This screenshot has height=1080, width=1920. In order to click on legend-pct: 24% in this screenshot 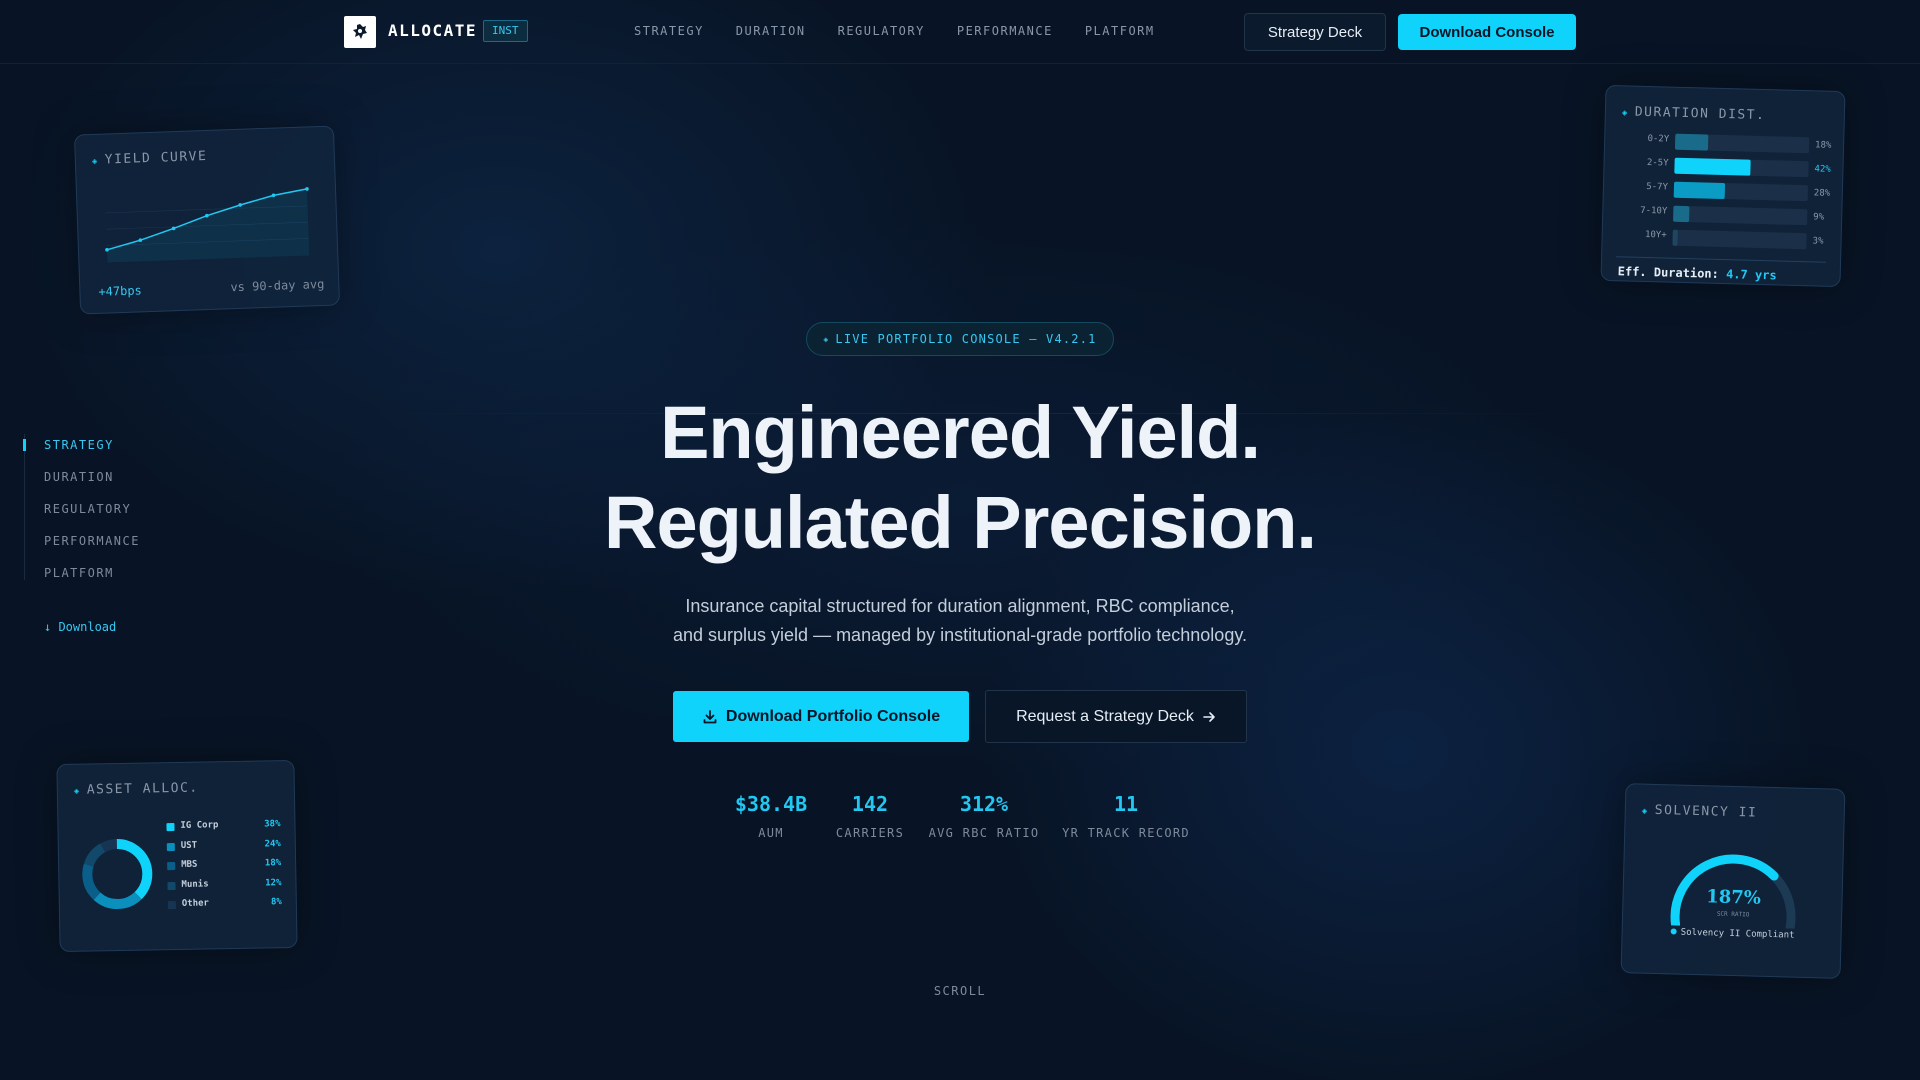, I will do `click(272, 843)`.